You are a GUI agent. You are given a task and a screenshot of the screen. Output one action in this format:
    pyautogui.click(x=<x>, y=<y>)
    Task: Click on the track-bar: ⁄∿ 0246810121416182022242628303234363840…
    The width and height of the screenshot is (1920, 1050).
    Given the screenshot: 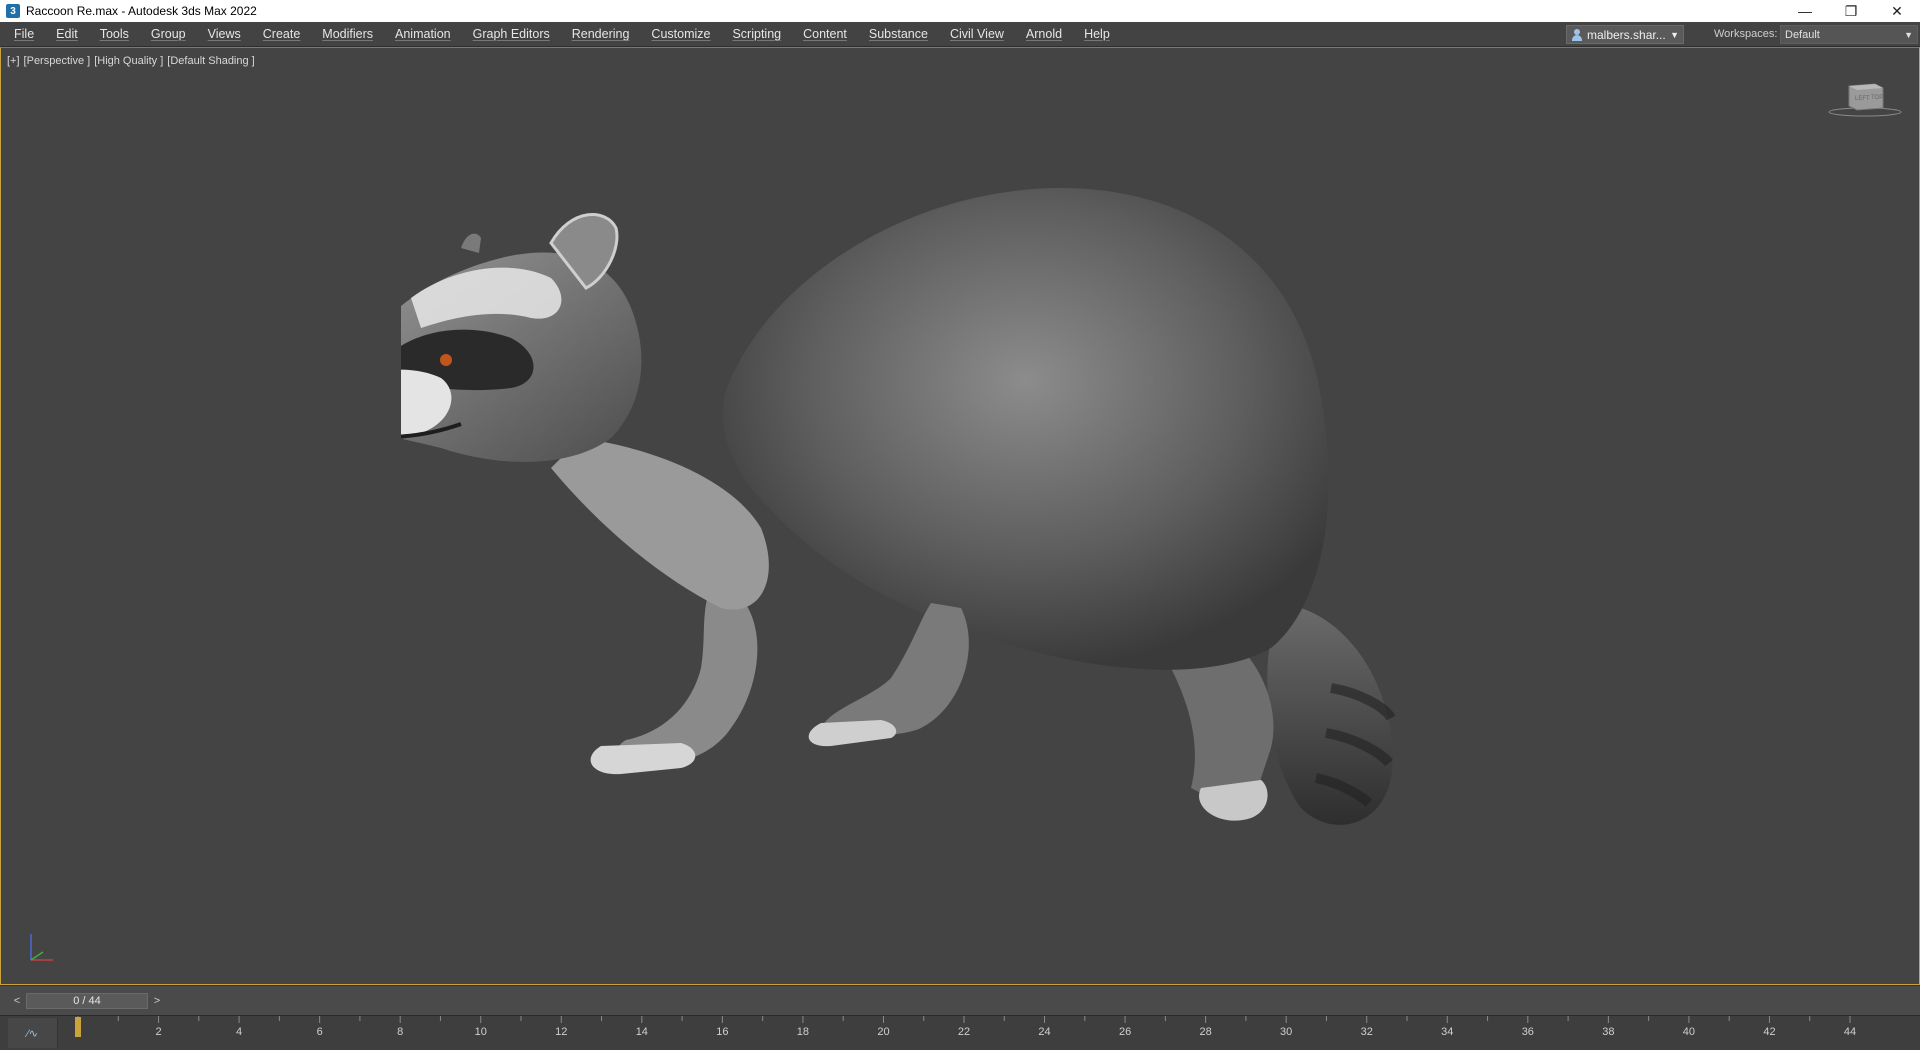 What is the action you would take?
    pyautogui.click(x=960, y=1032)
    